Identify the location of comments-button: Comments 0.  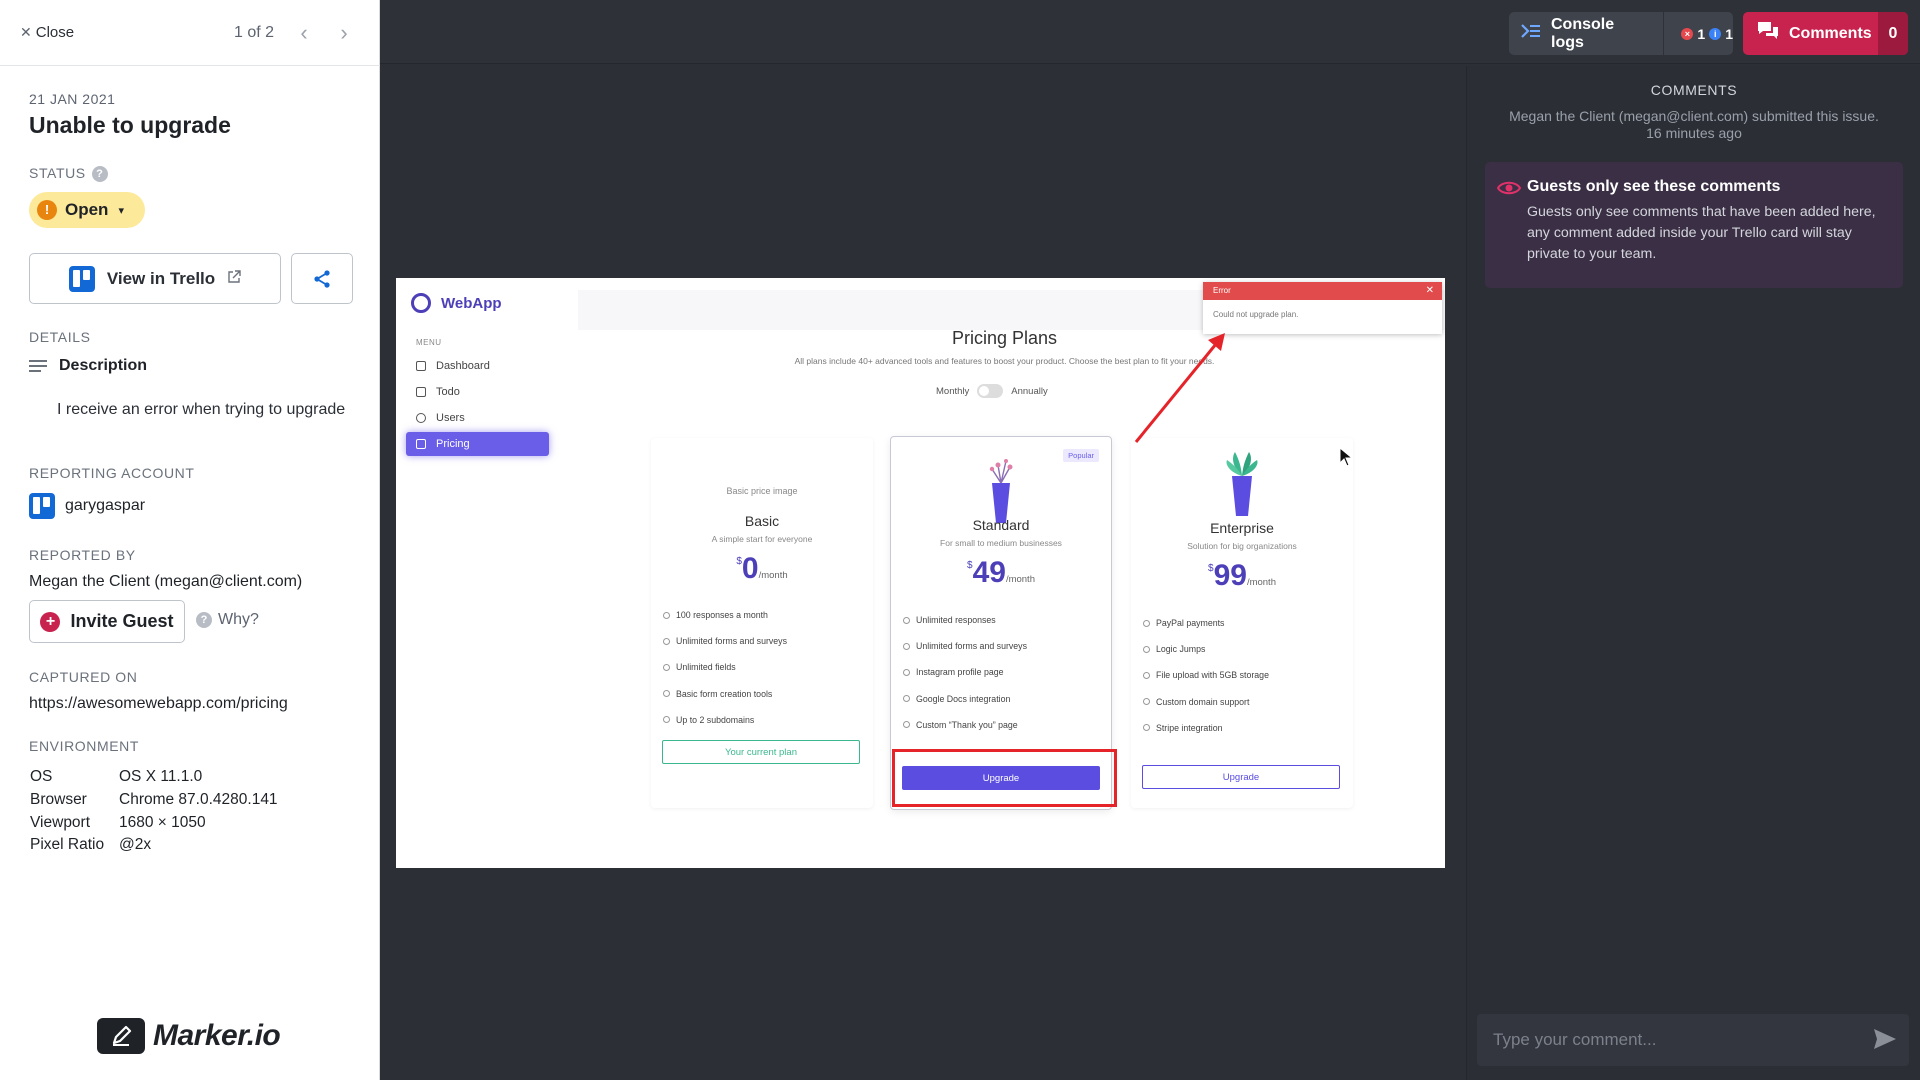
(1825, 33).